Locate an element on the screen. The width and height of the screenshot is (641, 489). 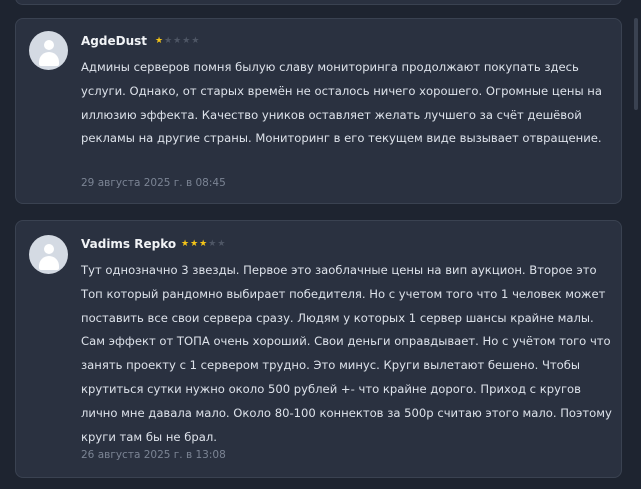
review-date: 26 августа 2025 г. в 13:08 is located at coordinates (153, 455).